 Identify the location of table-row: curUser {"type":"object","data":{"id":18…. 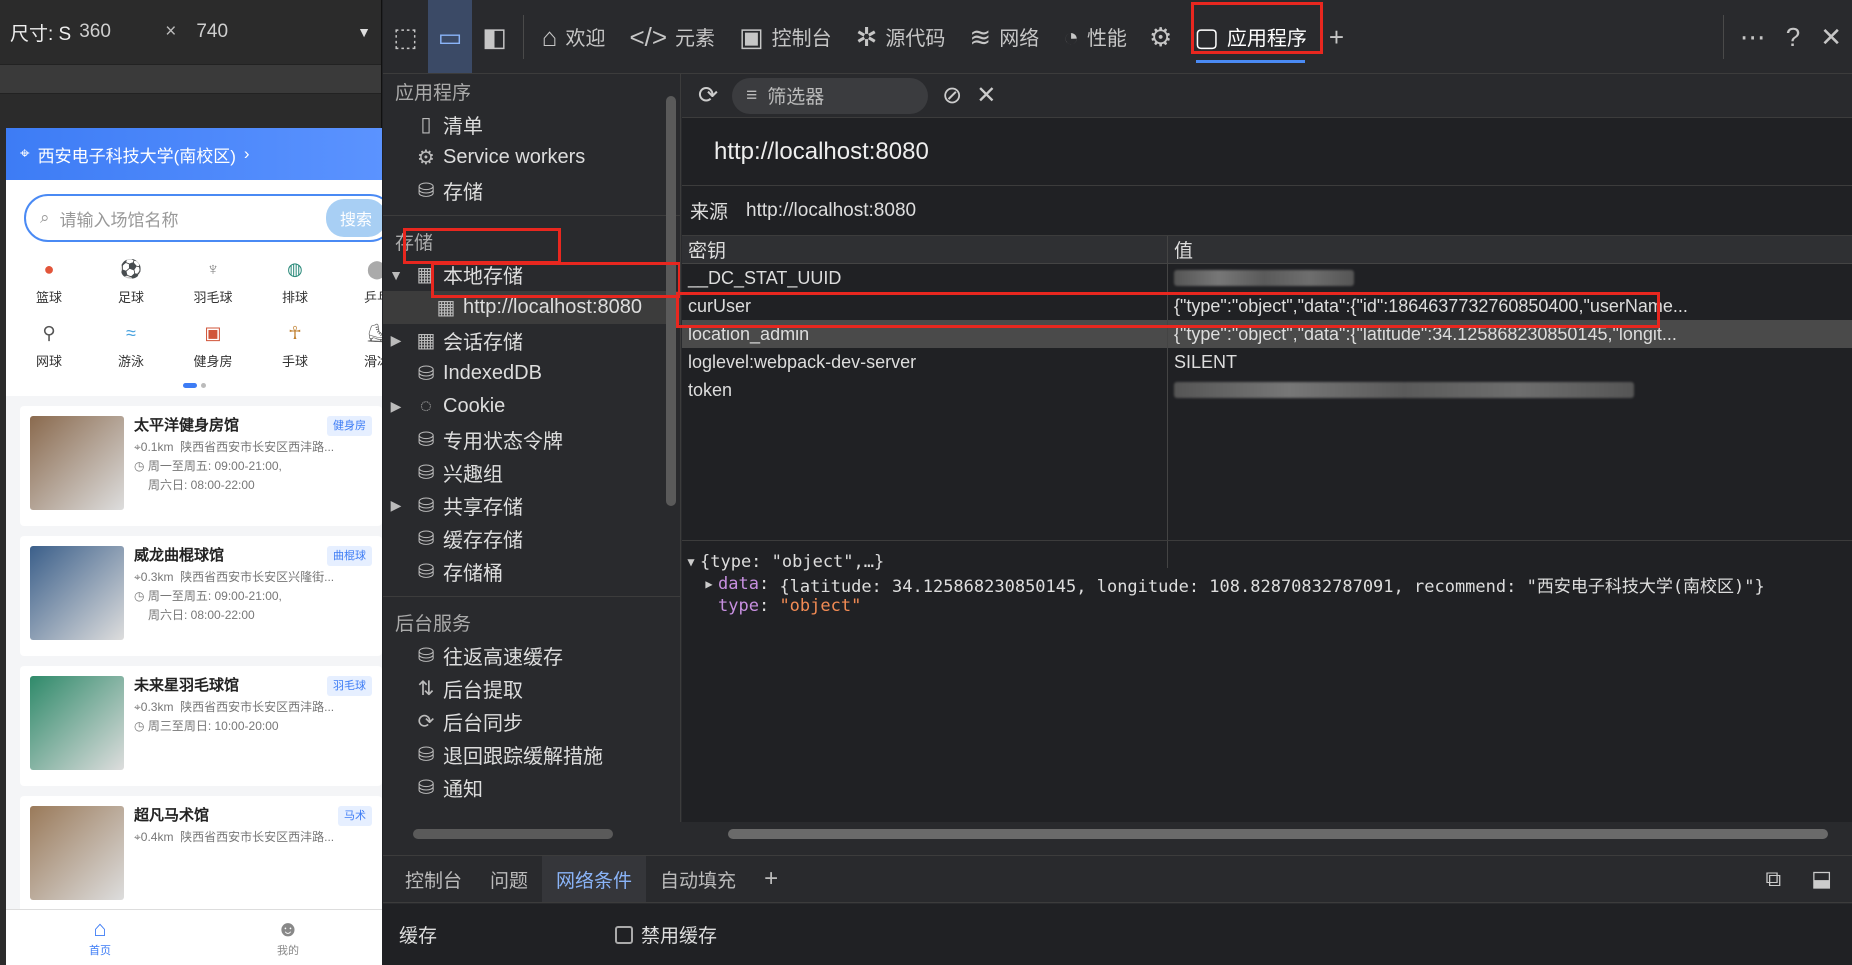
(1267, 306).